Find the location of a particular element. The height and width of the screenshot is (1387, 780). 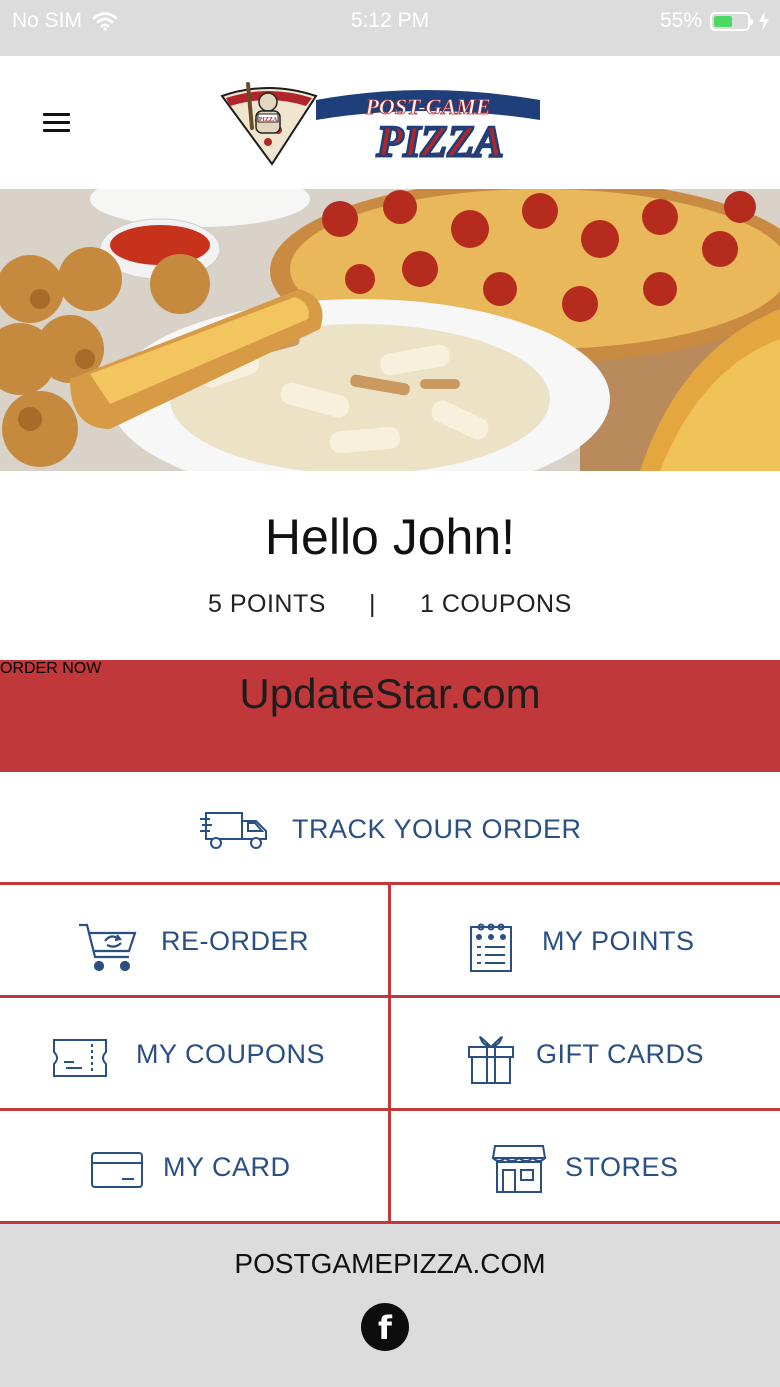

website-link: POSTGAMEPIZZA.COM is located at coordinates (390, 1264).